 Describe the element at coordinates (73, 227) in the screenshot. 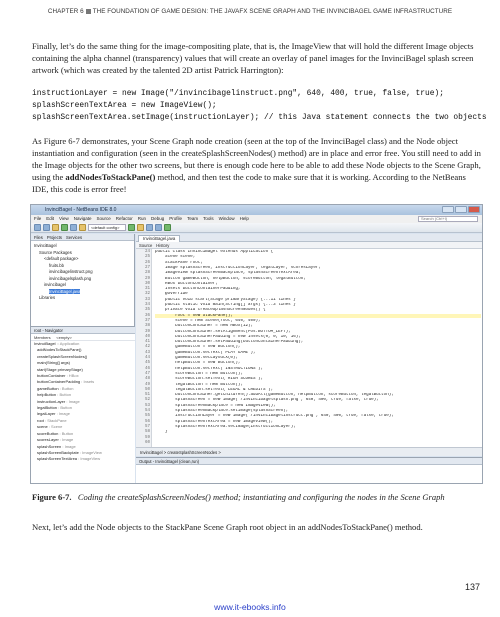

I see `undo-icon` at that location.